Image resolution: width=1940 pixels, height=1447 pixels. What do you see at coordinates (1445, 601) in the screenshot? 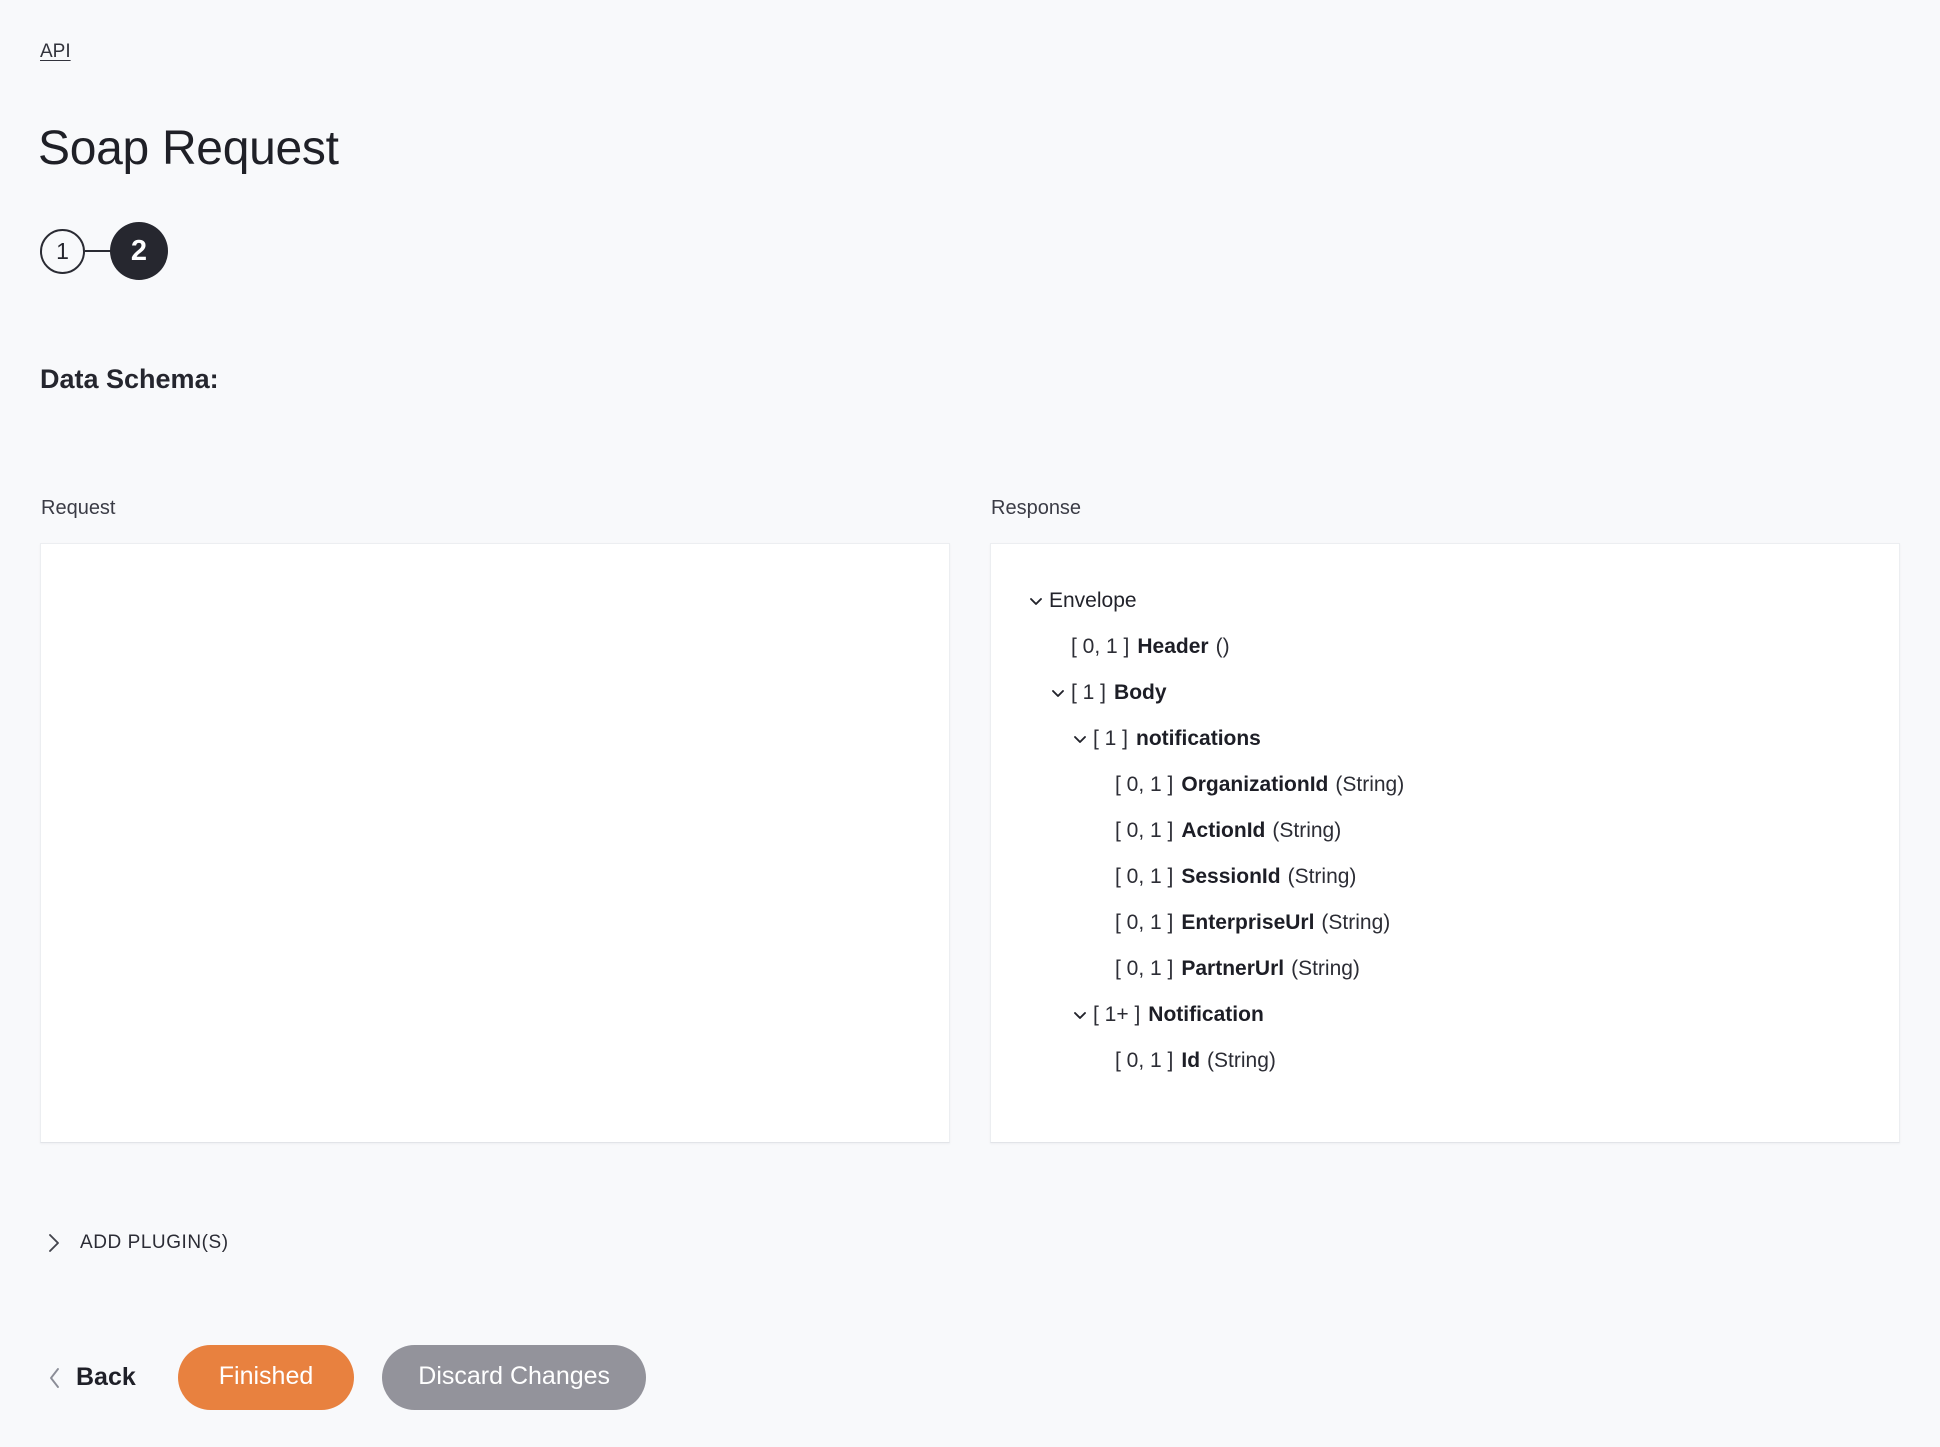
I see `schema-tree-node: Envelope` at bounding box center [1445, 601].